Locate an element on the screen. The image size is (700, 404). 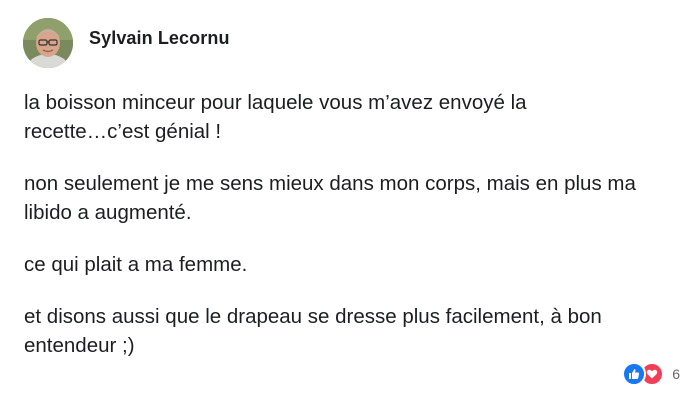
avatar is located at coordinates (48, 43).